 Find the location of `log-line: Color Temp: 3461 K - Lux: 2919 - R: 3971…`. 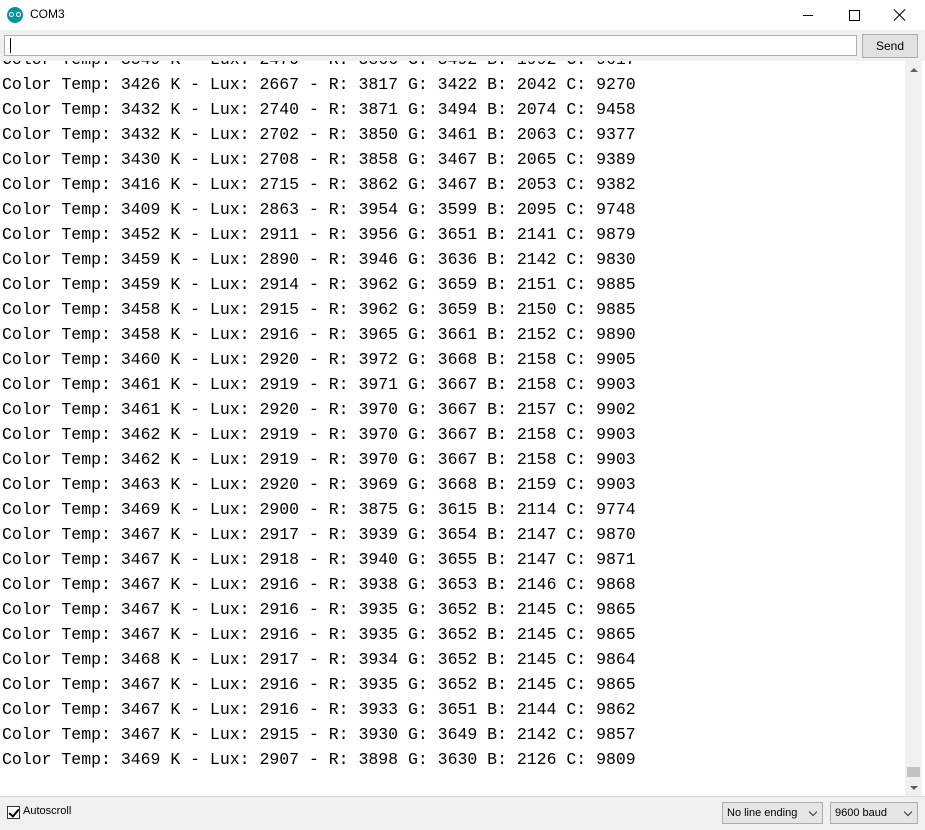

log-line: Color Temp: 3461 K - Lux: 2919 - R: 3971… is located at coordinates (319, 384).